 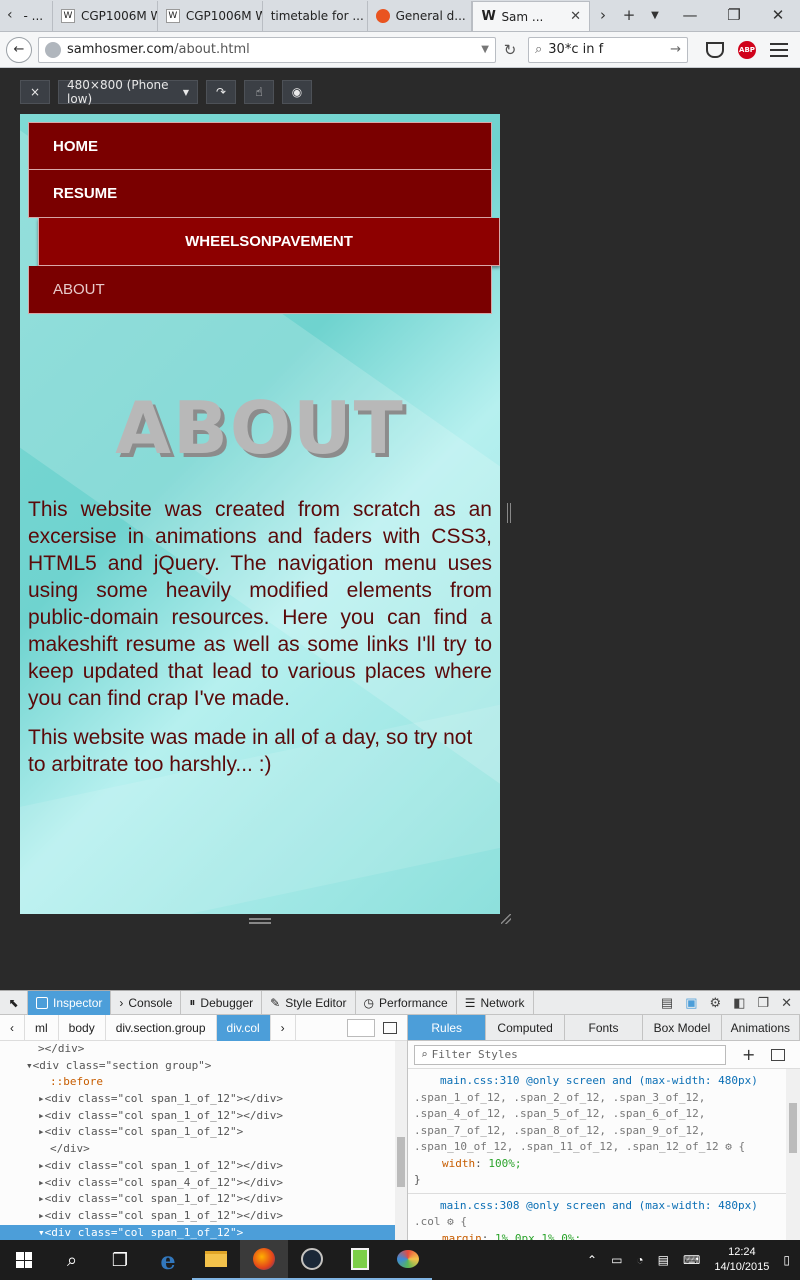 I want to click on gear-icon: ⚙, so click(x=715, y=1003).